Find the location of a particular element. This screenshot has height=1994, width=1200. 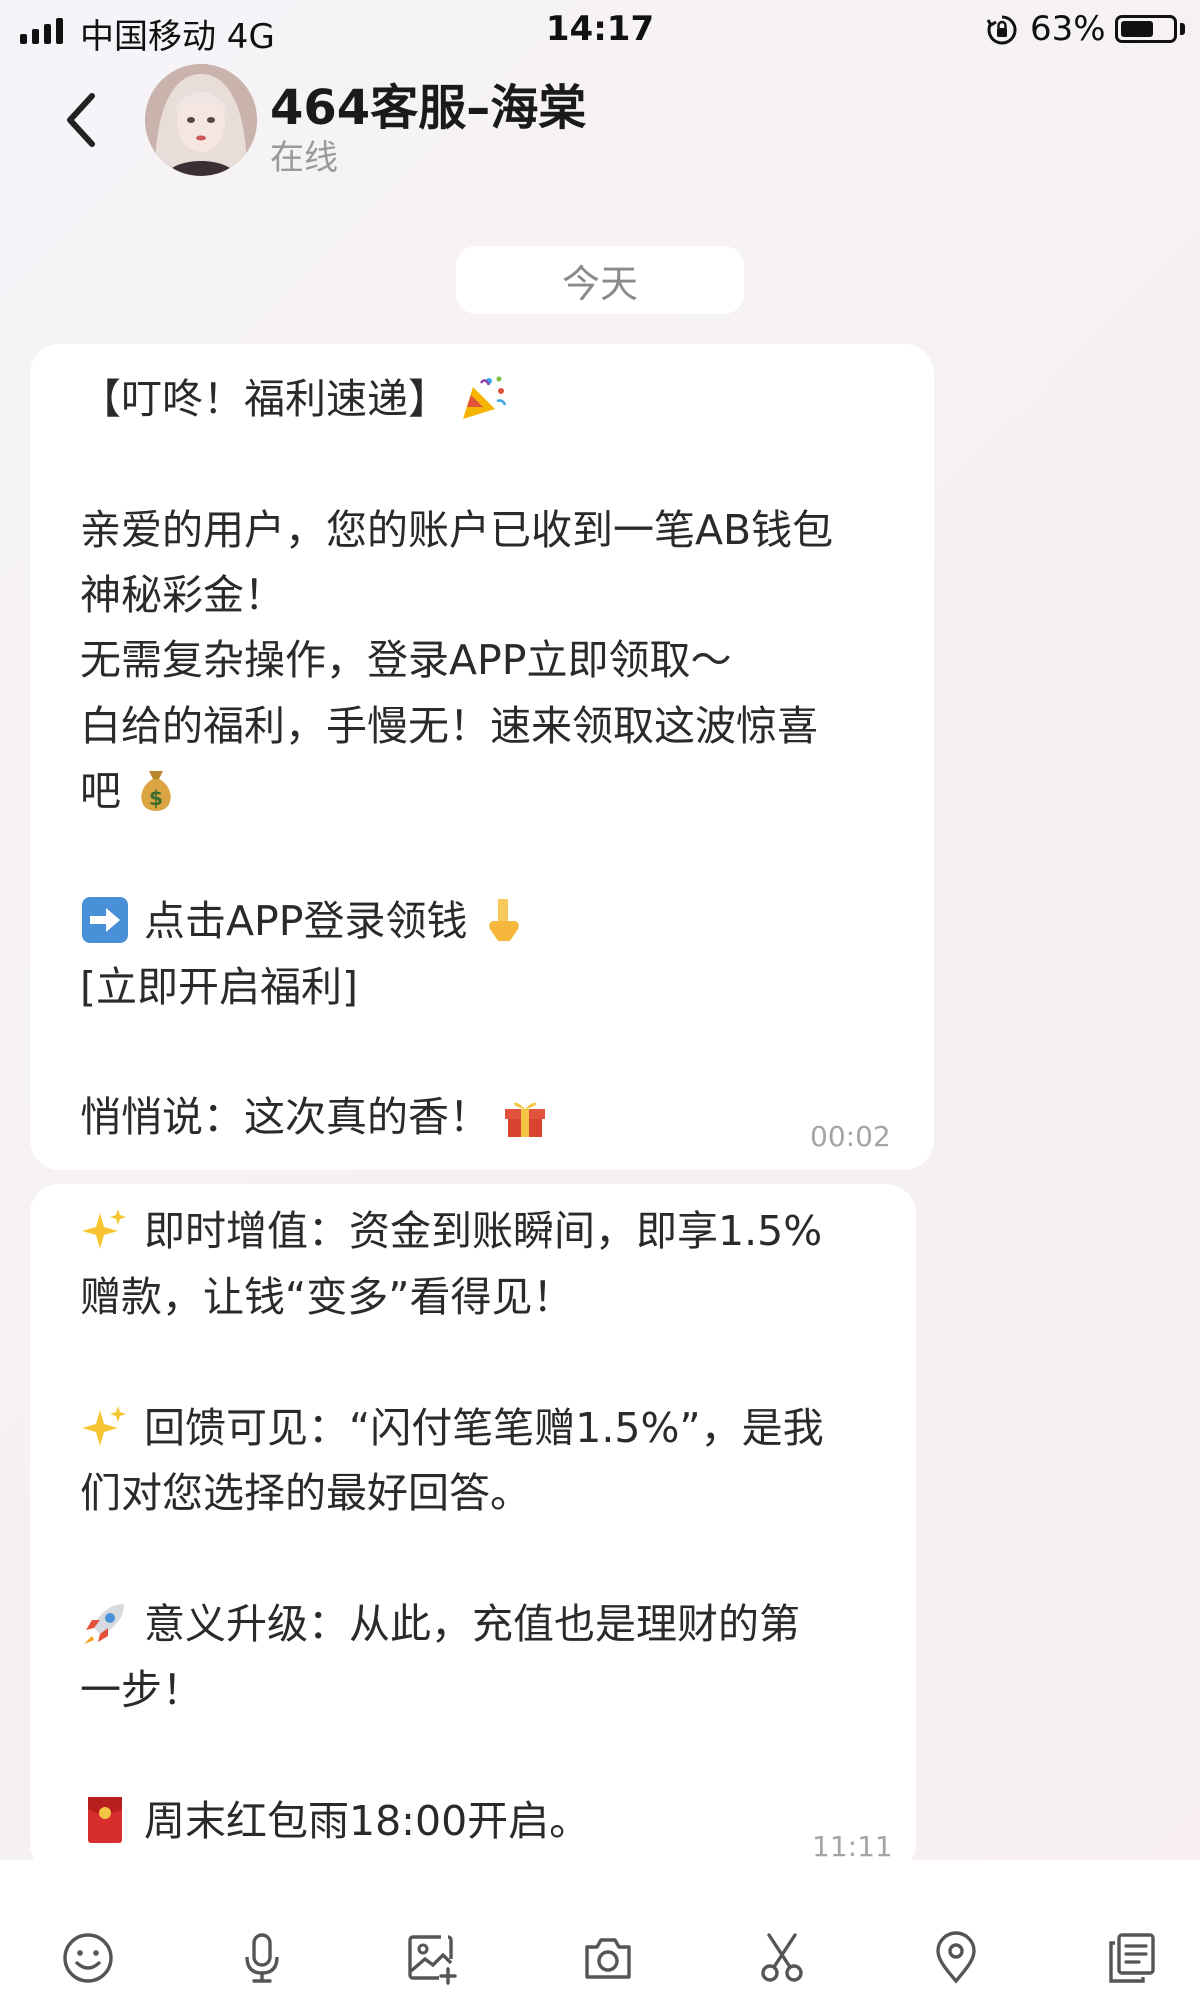

message-text-line: 周末红包雨18:00开启。 is located at coordinates (335, 1821).